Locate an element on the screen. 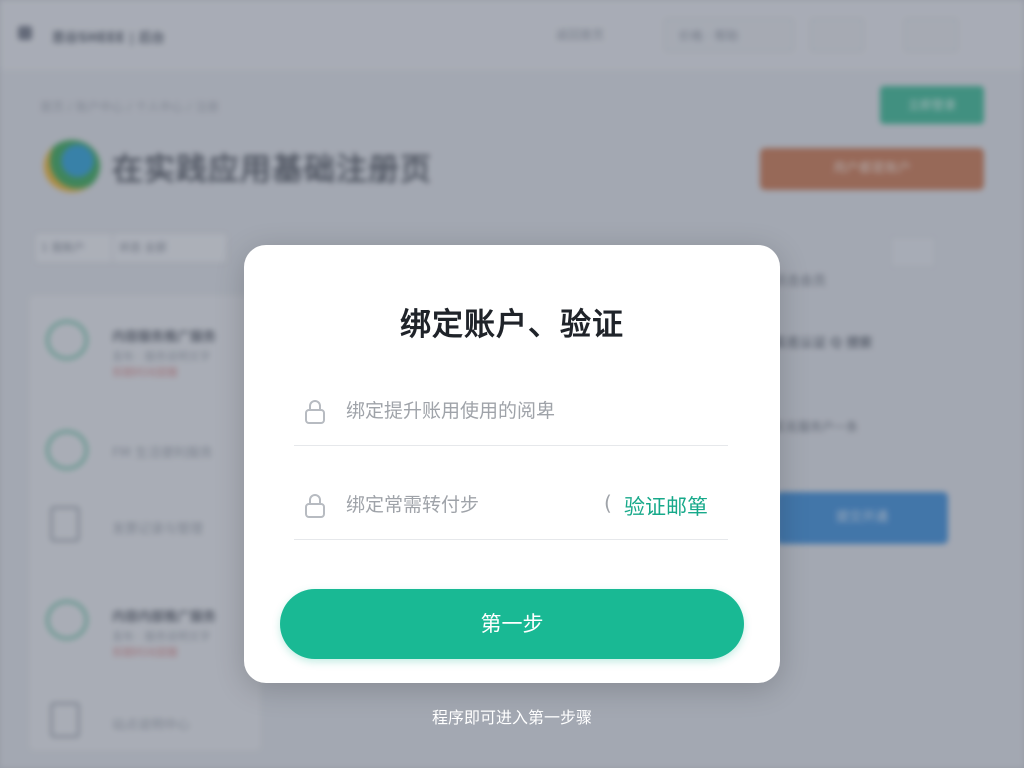 This screenshot has width=1024, height=768. verify-email-link: 验证邮箪 is located at coordinates (666, 506).